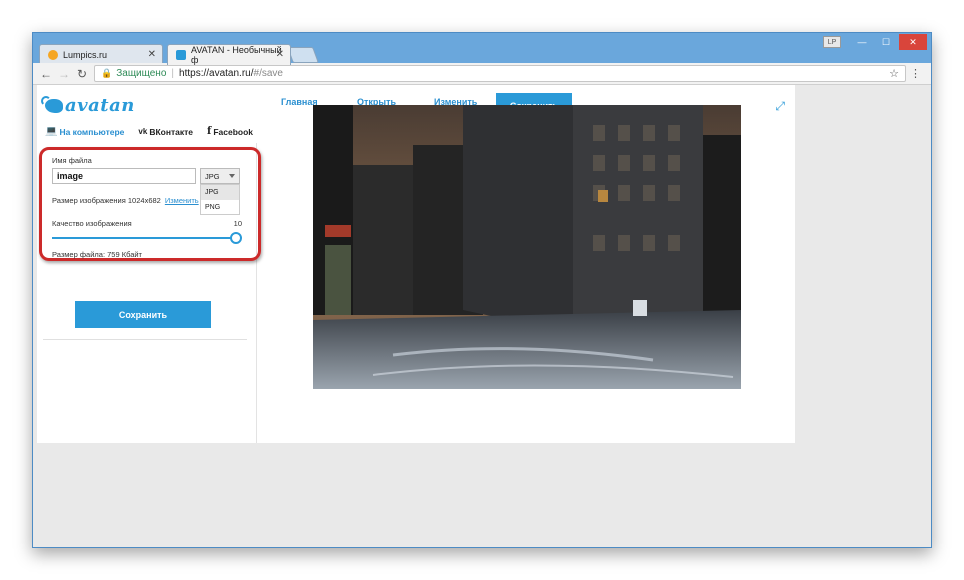 The height and width of the screenshot is (580, 964). What do you see at coordinates (233, 131) in the screenshot?
I see `tab-facebook-label: Facebook` at bounding box center [233, 131].